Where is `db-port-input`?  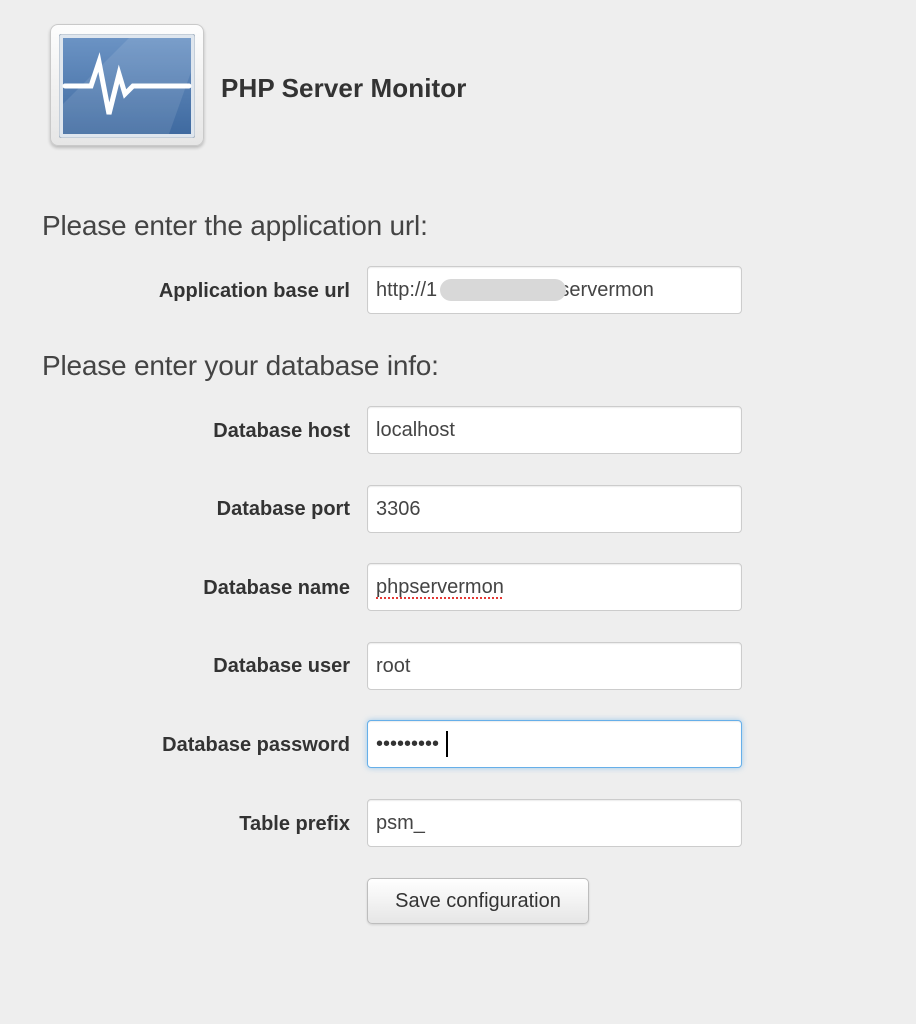 db-port-input is located at coordinates (554, 509).